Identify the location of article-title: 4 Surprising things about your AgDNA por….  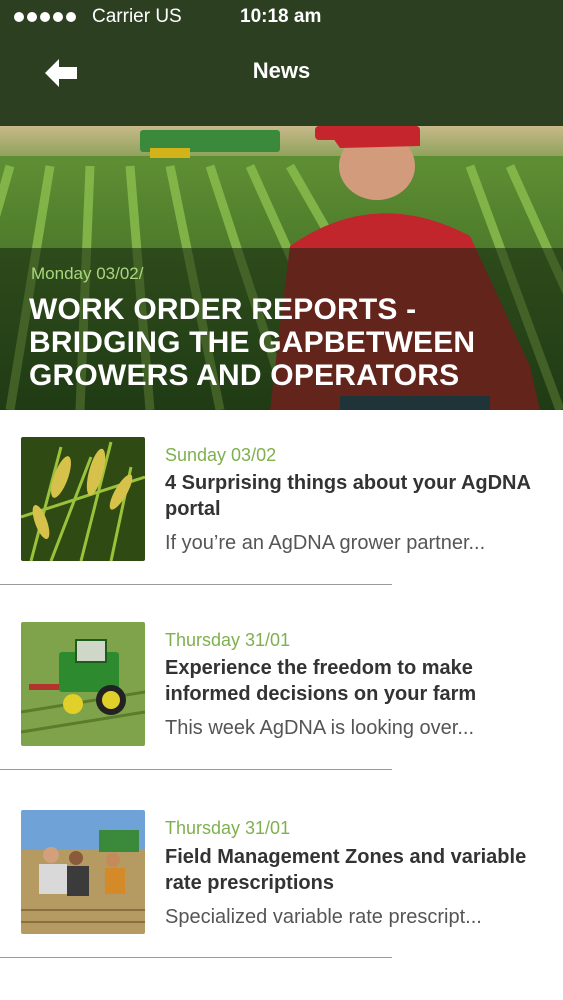
(355, 496).